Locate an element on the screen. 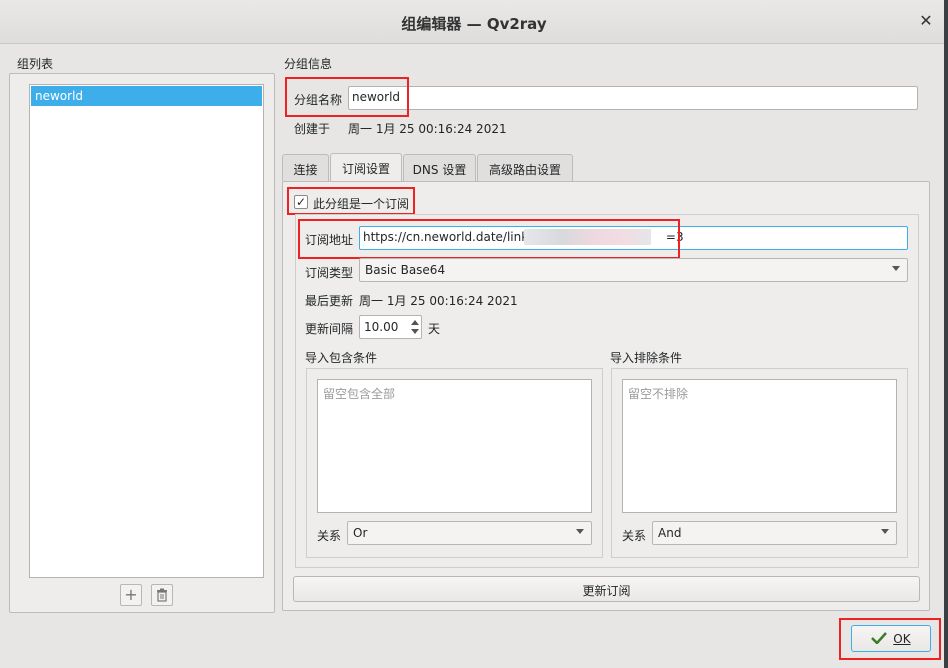 This screenshot has height=668, width=948. spin-up-icon is located at coordinates (415, 322).